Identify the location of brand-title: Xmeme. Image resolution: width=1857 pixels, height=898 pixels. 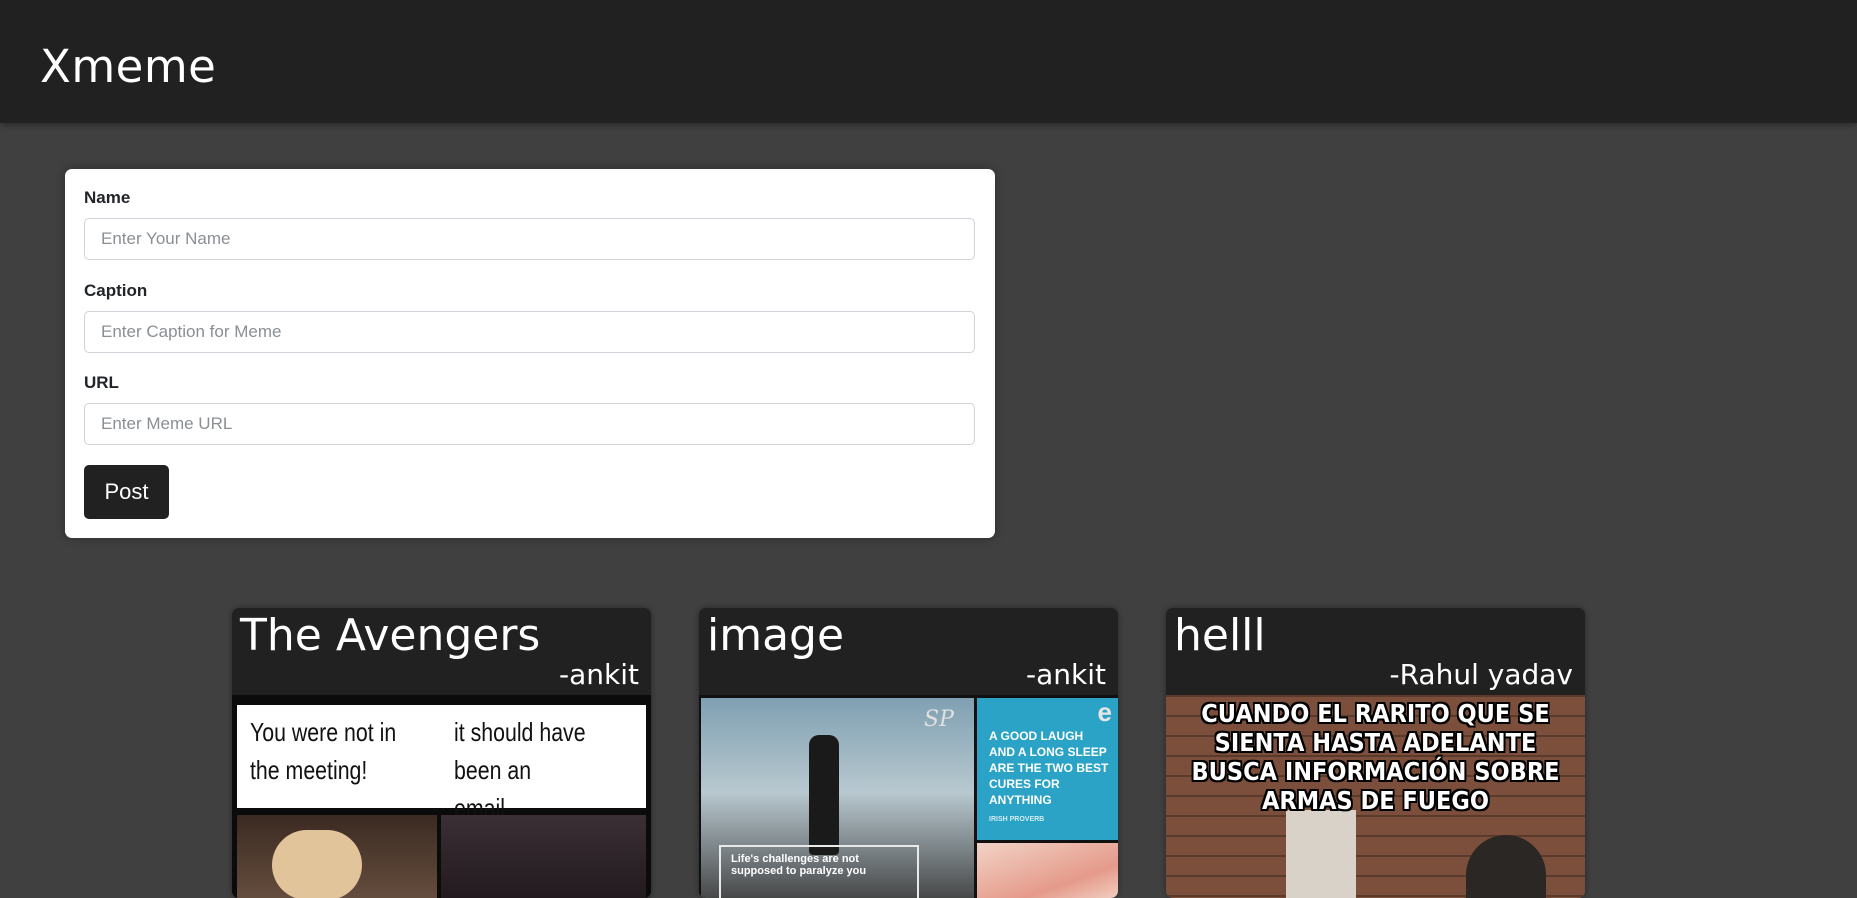
(128, 66).